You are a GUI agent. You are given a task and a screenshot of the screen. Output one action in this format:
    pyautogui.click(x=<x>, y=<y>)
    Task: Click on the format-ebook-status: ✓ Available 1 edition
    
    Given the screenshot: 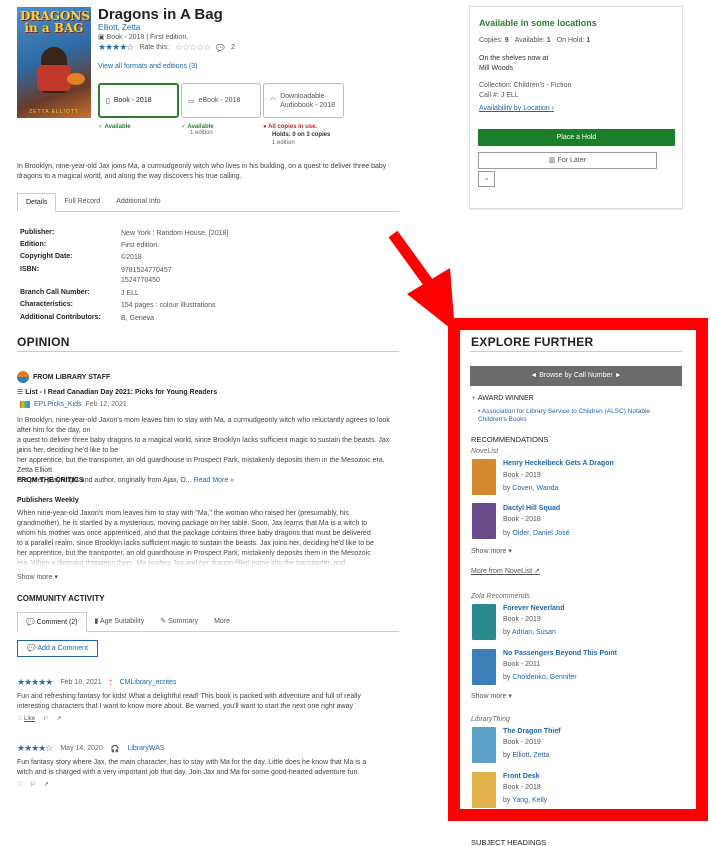 What is the action you would take?
    pyautogui.click(x=197, y=130)
    